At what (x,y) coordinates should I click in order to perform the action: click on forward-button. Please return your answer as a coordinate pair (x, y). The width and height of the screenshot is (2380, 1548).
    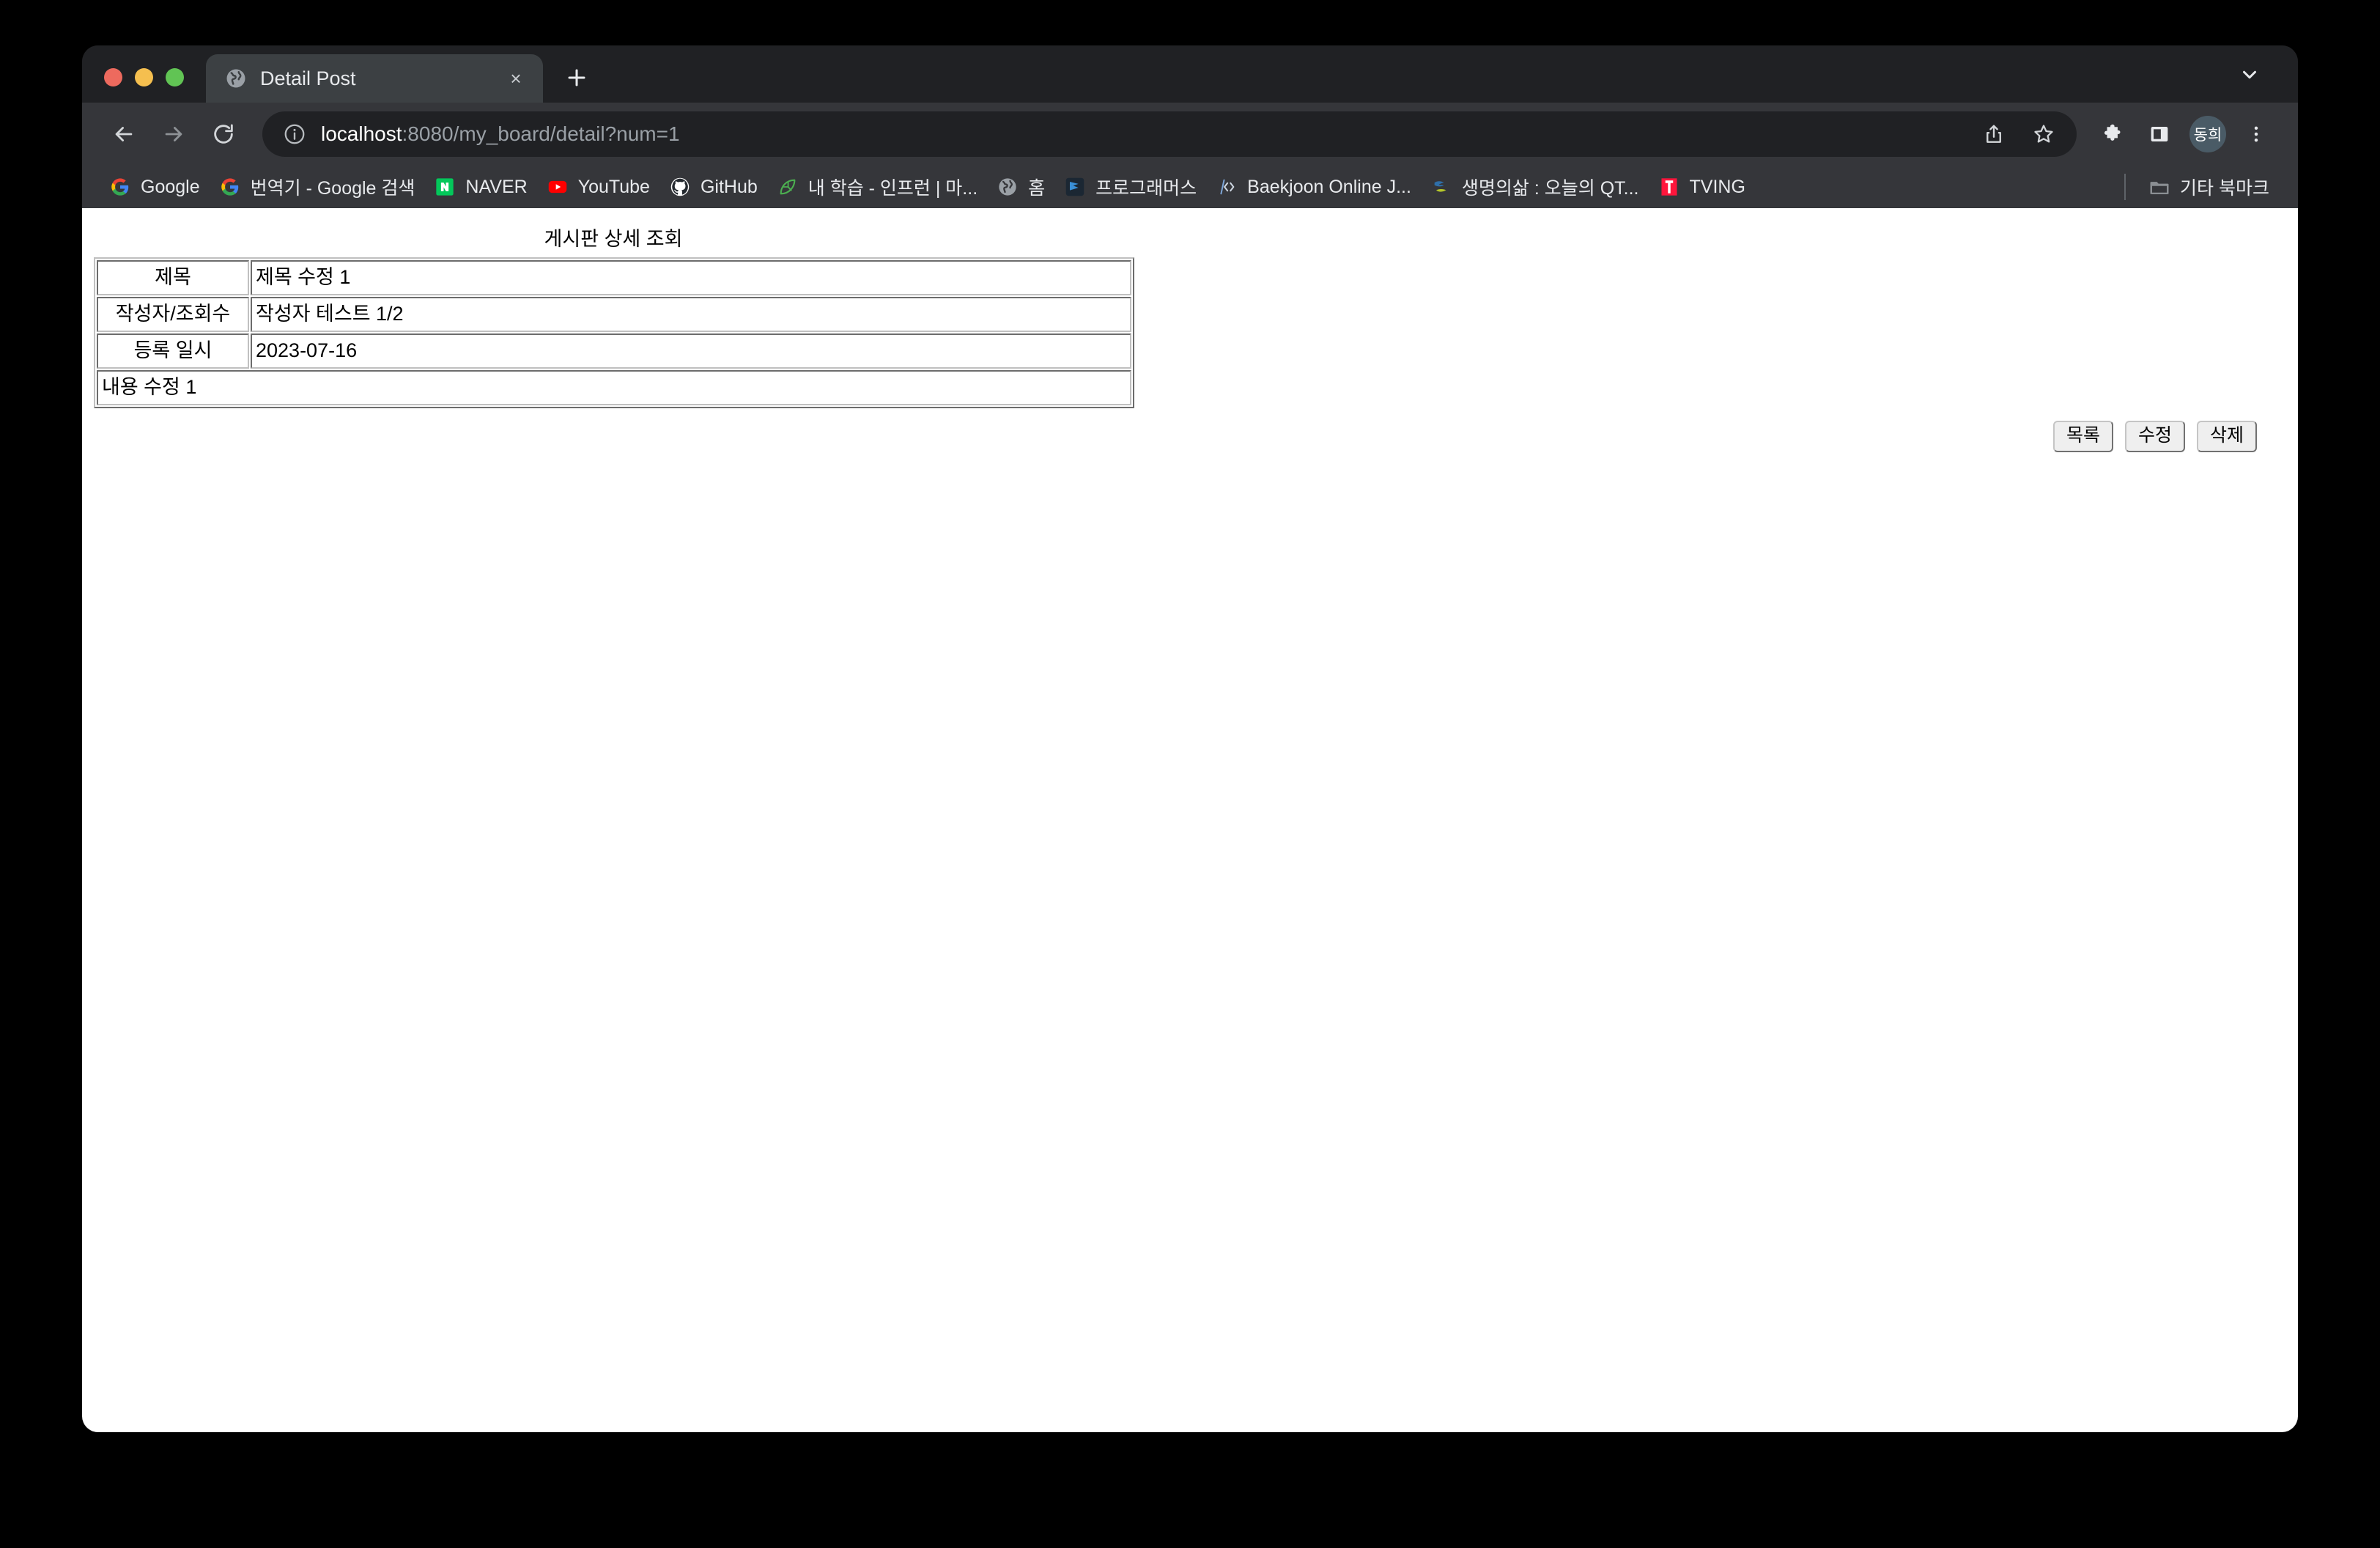
    Looking at the image, I should click on (173, 134).